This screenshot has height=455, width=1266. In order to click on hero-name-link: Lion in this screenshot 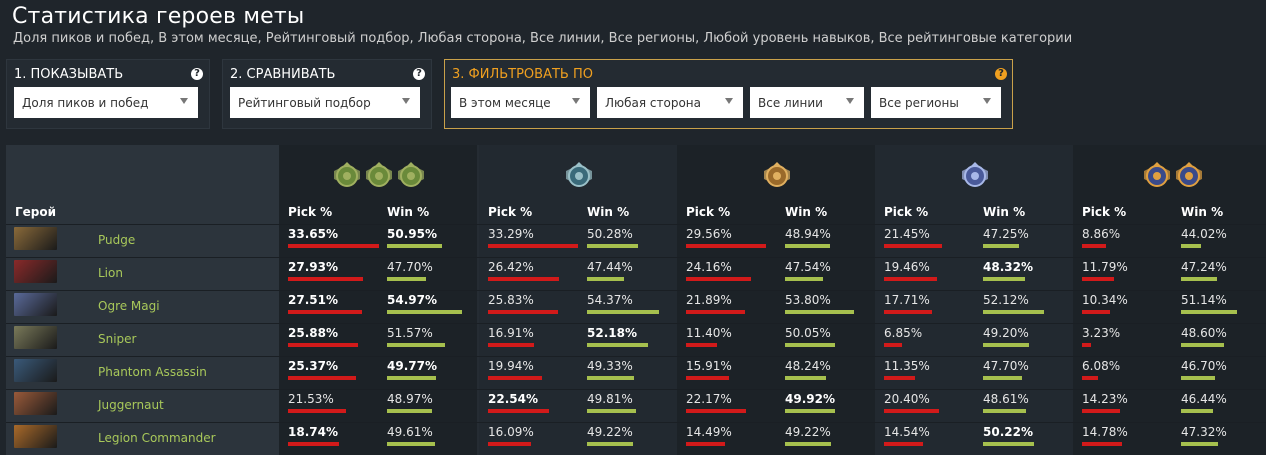, I will do `click(110, 273)`.